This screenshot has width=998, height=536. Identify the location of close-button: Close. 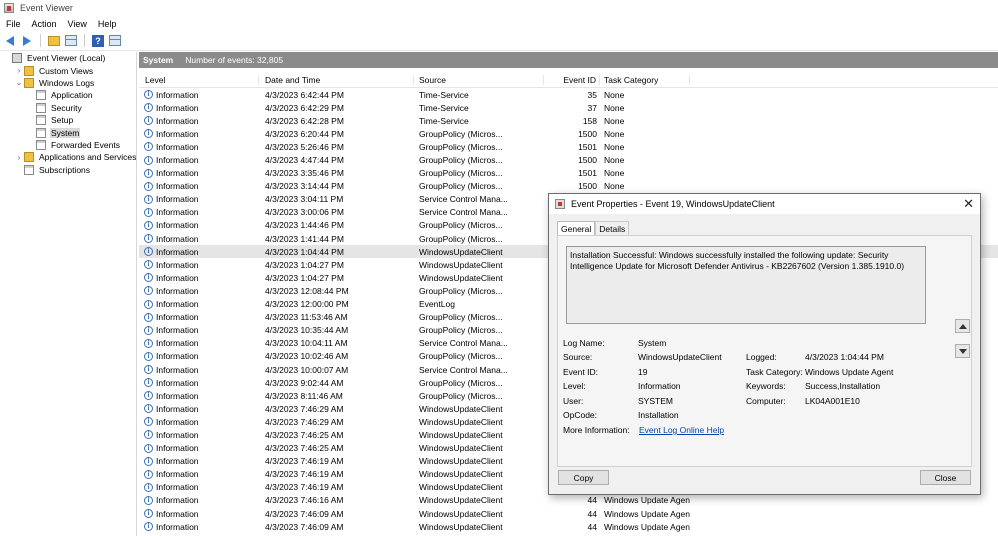
(945, 477).